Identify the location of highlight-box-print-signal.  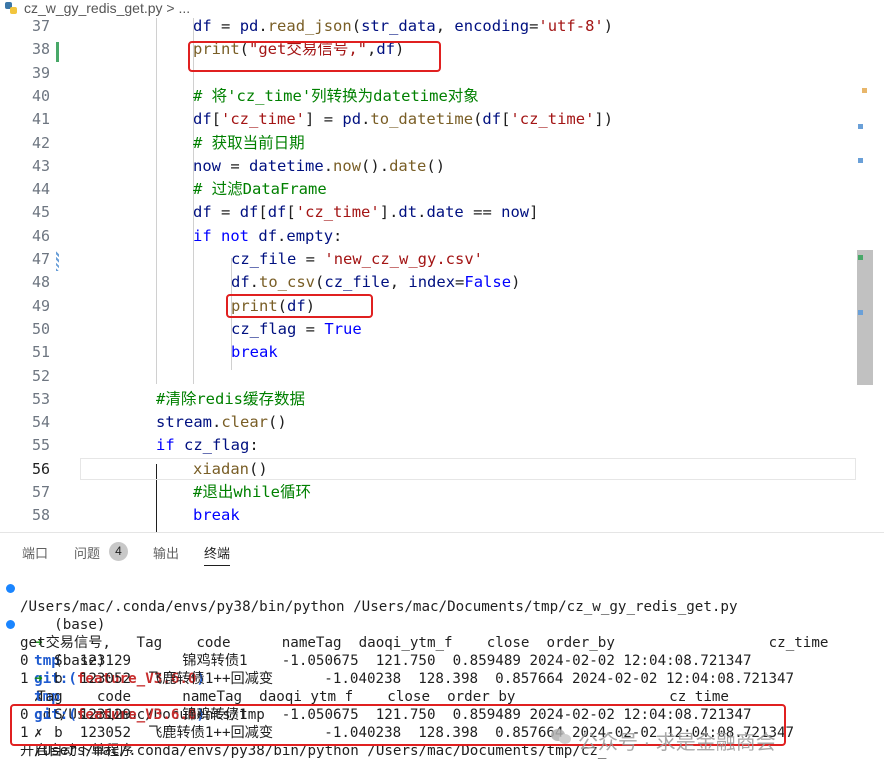
(314, 56).